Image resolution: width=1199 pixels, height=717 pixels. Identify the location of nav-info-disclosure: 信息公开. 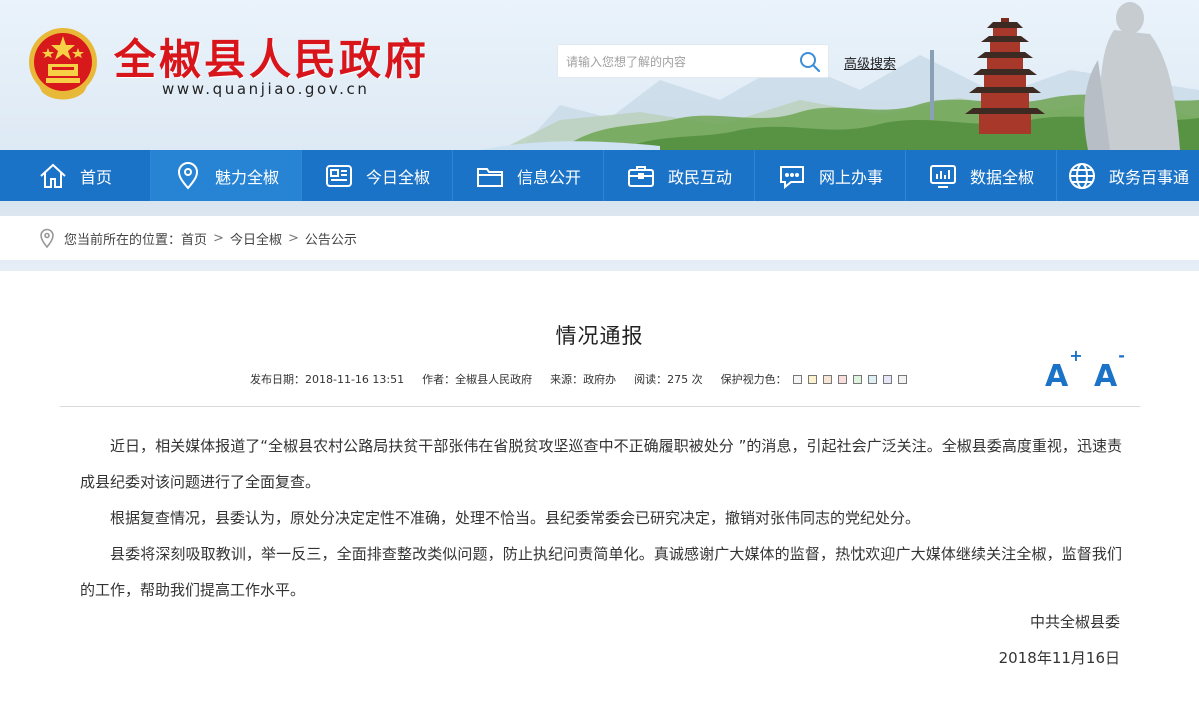
(528, 175).